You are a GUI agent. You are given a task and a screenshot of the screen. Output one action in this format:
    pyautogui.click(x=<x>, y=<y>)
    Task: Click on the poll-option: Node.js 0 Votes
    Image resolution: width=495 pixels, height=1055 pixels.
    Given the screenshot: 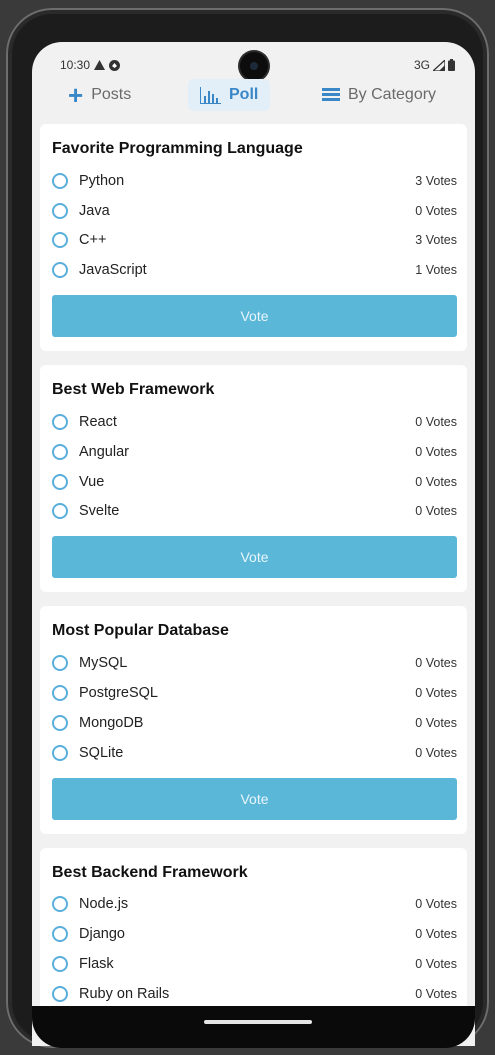 What is the action you would take?
    pyautogui.click(x=254, y=905)
    